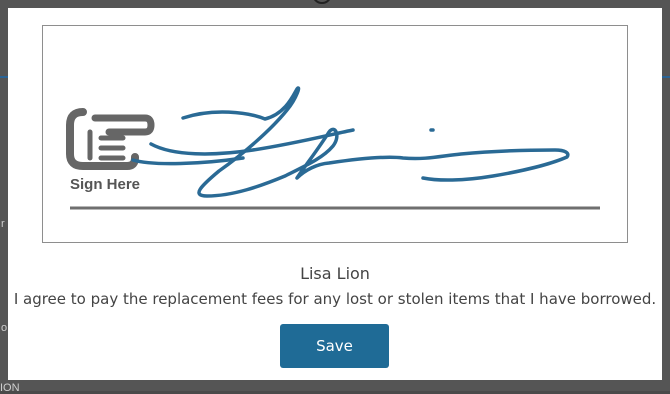 This screenshot has height=394, width=670. Describe the element at coordinates (322, 2) in the screenshot. I see `close-icon` at that location.